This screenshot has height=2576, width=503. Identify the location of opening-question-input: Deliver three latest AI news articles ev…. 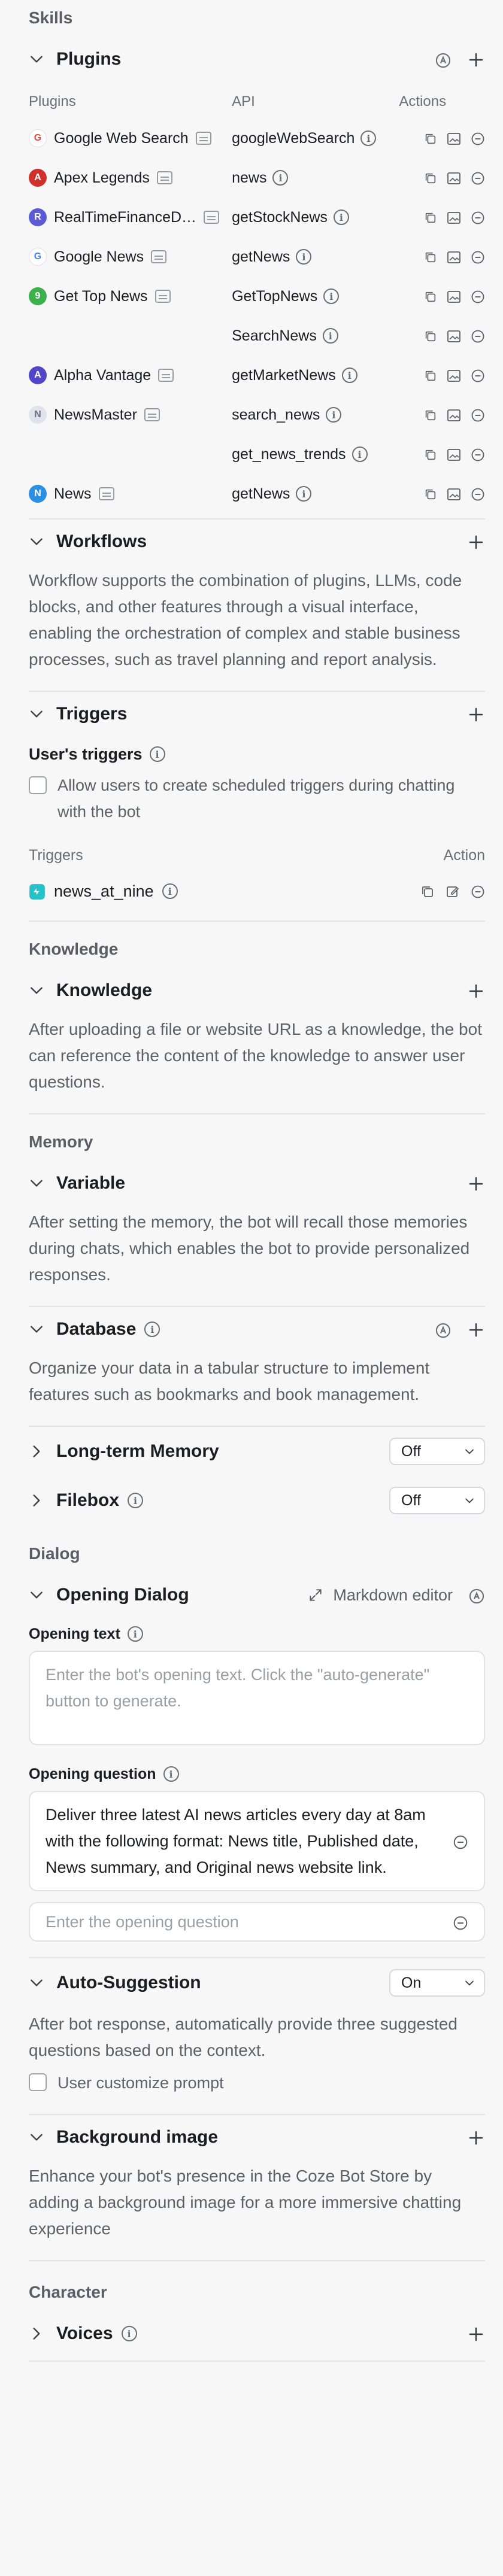
(257, 1841).